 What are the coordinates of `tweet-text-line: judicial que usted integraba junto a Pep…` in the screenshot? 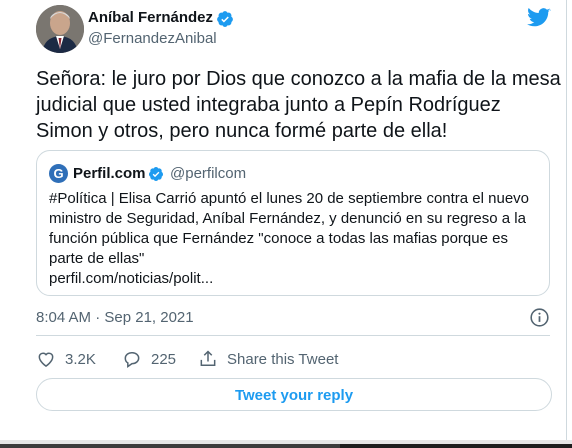 It's located at (268, 105).